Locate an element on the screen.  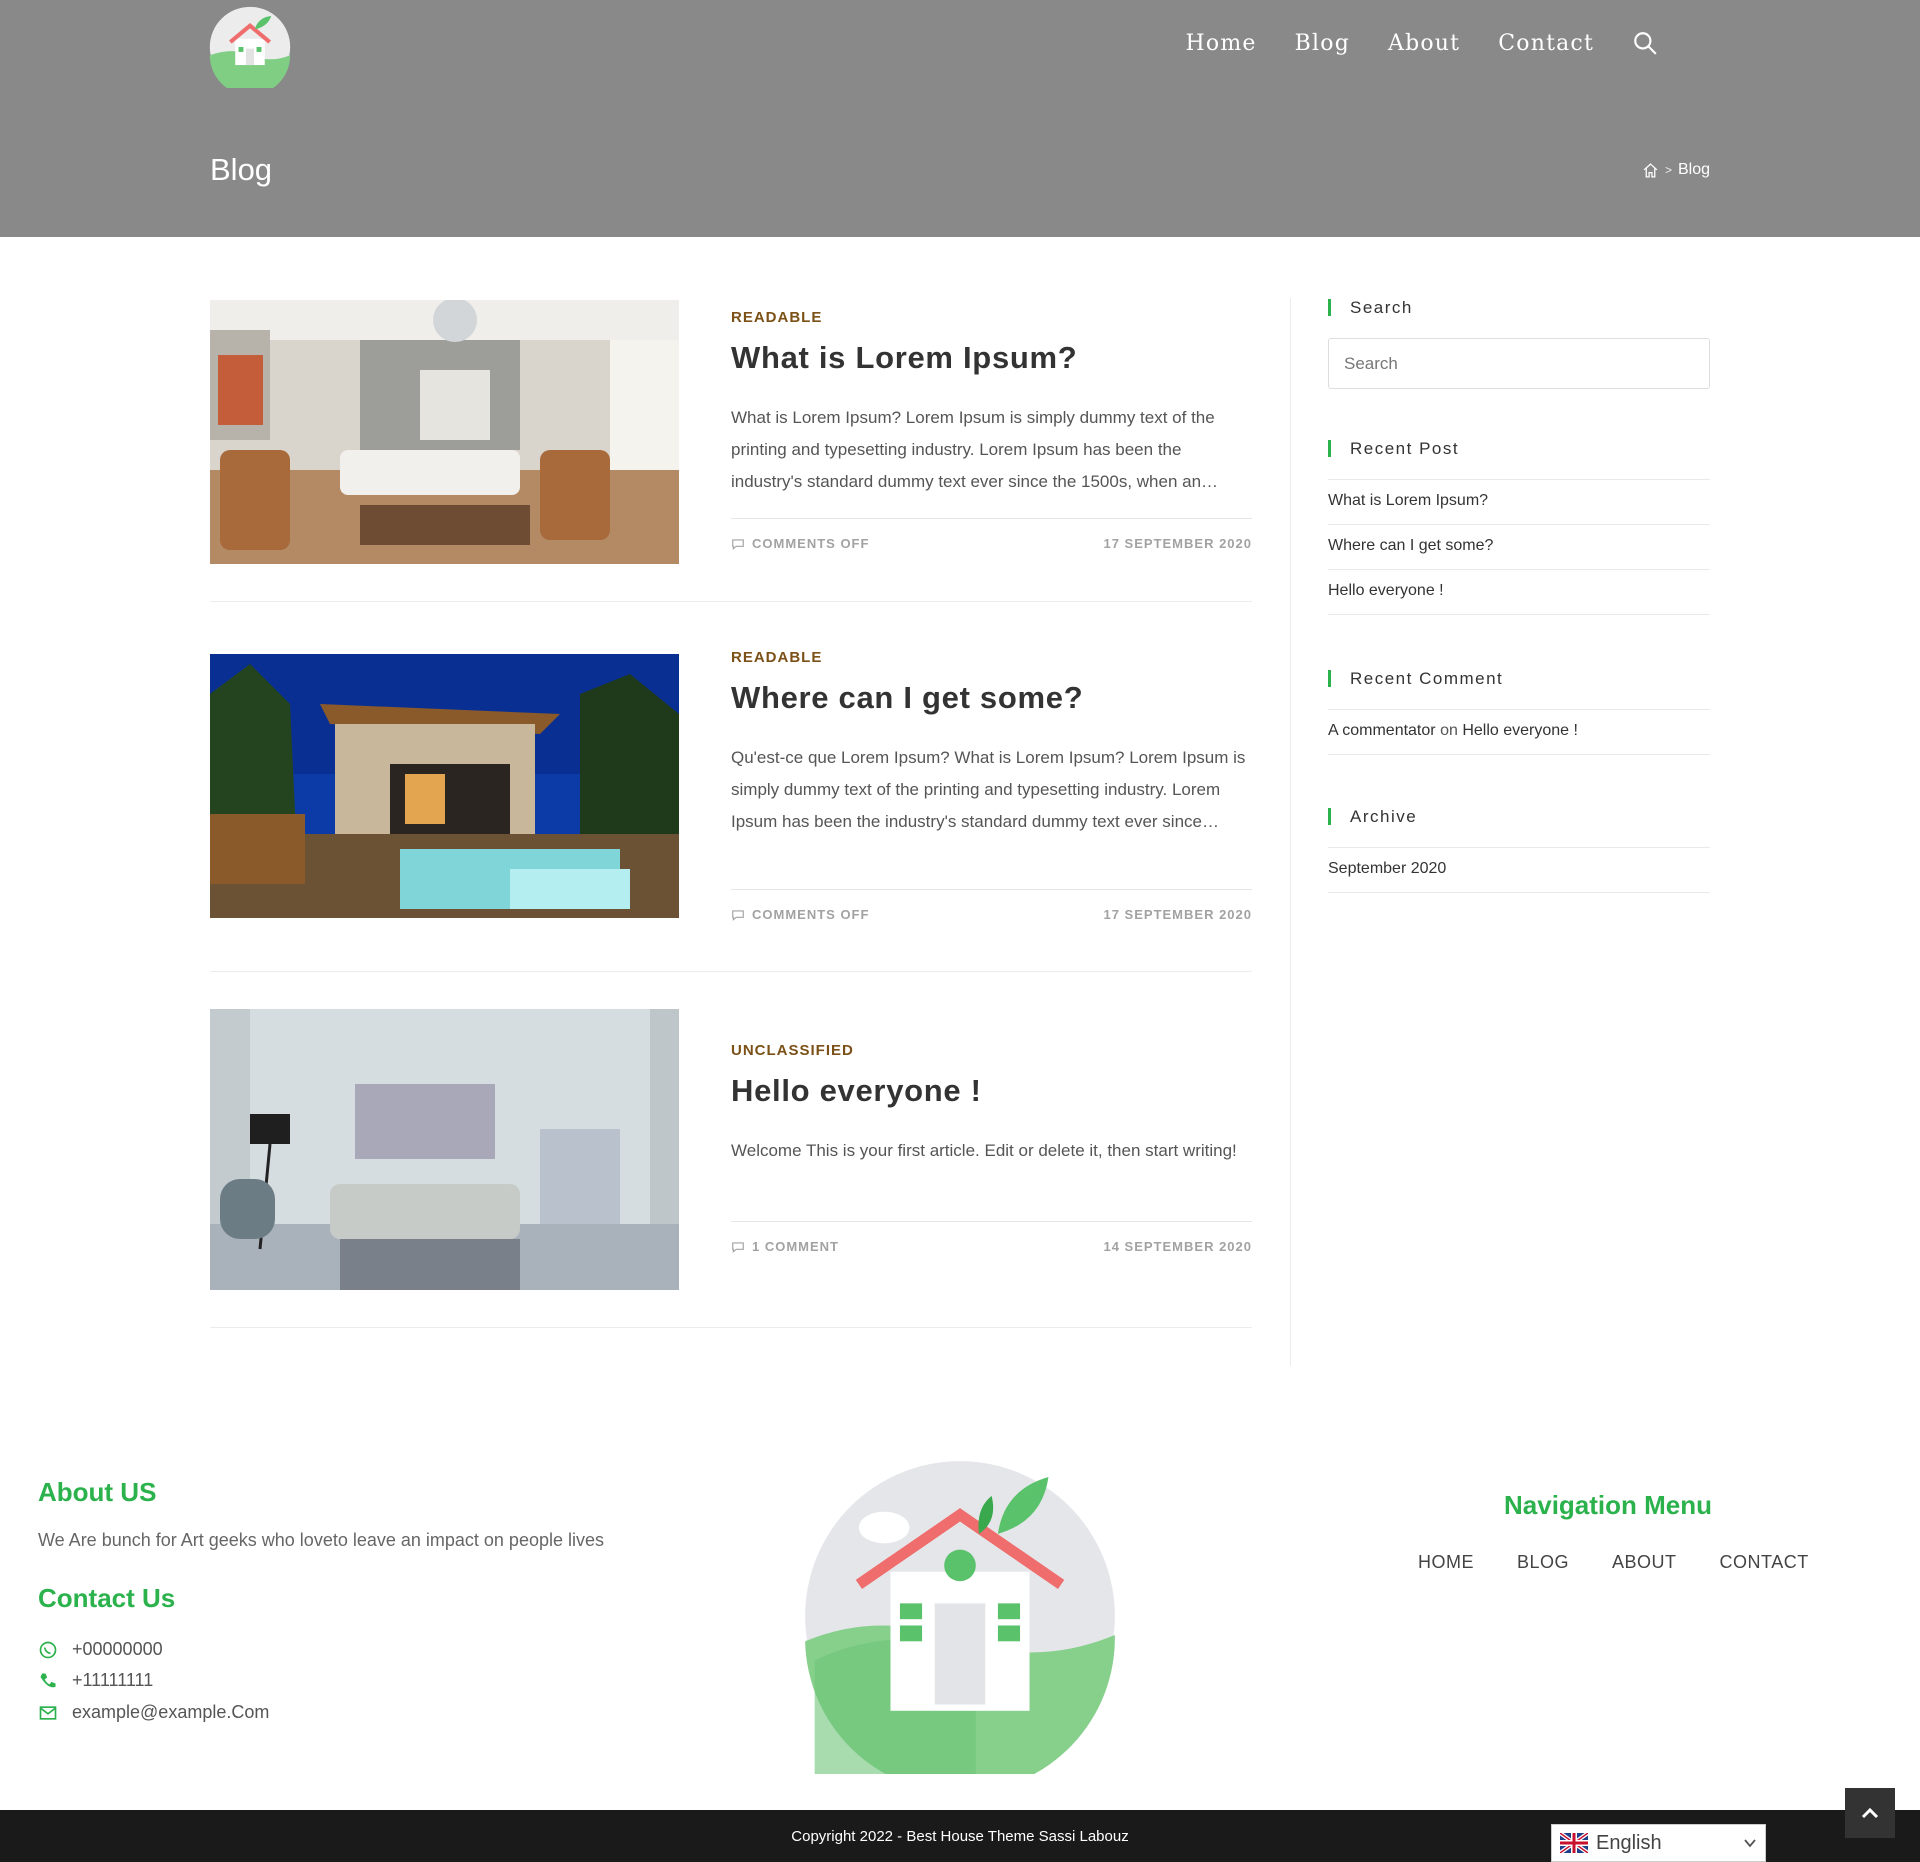
nav-blog: Blog is located at coordinates (1322, 43).